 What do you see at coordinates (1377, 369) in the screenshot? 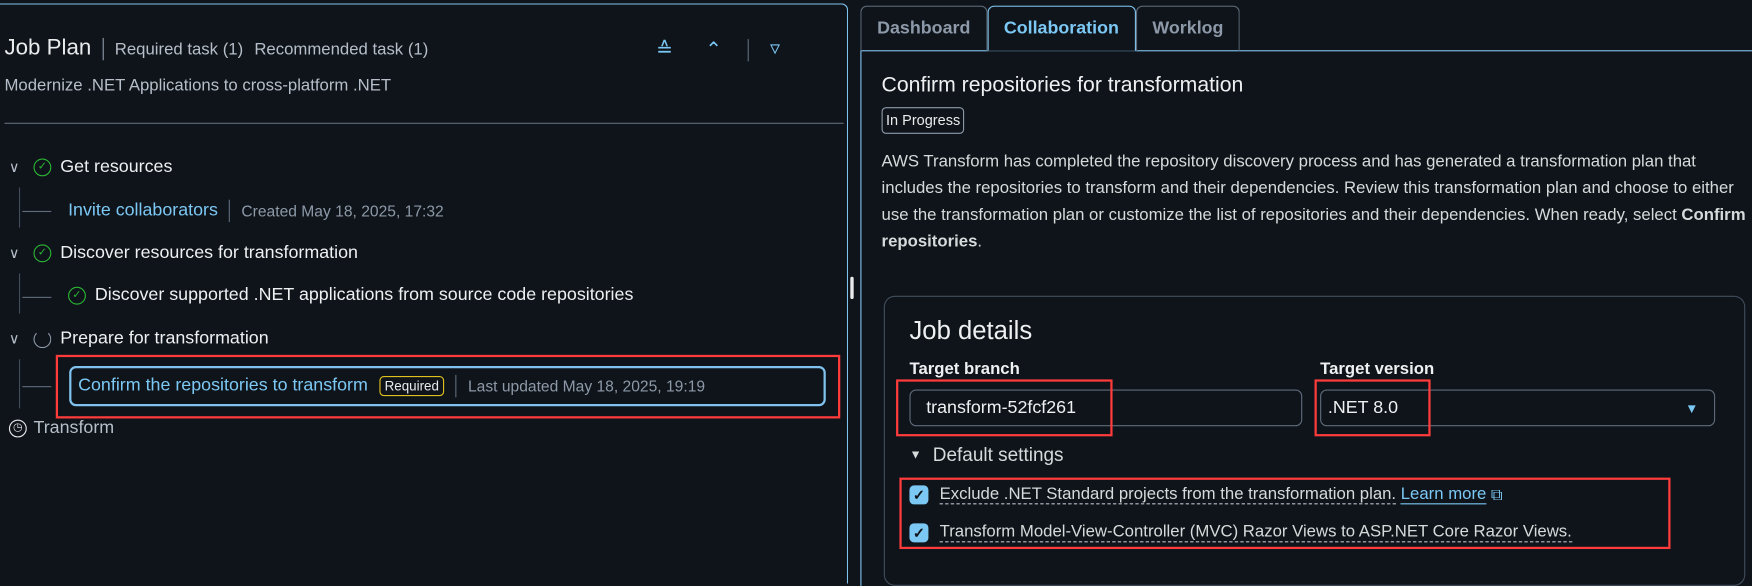
I see `target-version-label: Target version` at bounding box center [1377, 369].